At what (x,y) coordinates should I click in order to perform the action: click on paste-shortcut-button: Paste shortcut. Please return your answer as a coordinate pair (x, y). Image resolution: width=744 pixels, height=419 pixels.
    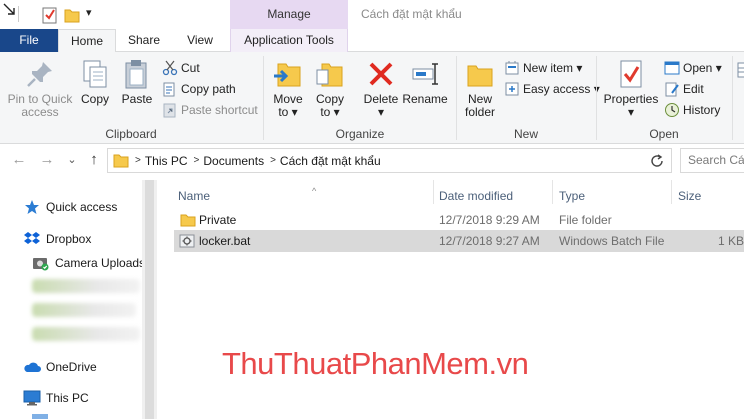
    Looking at the image, I should click on (210, 110).